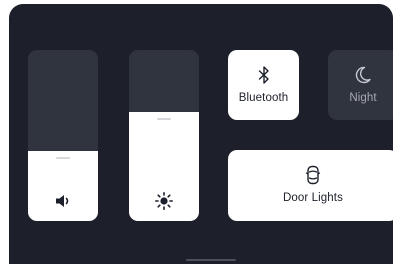  What do you see at coordinates (363, 98) in the screenshot?
I see `night-label: Night` at bounding box center [363, 98].